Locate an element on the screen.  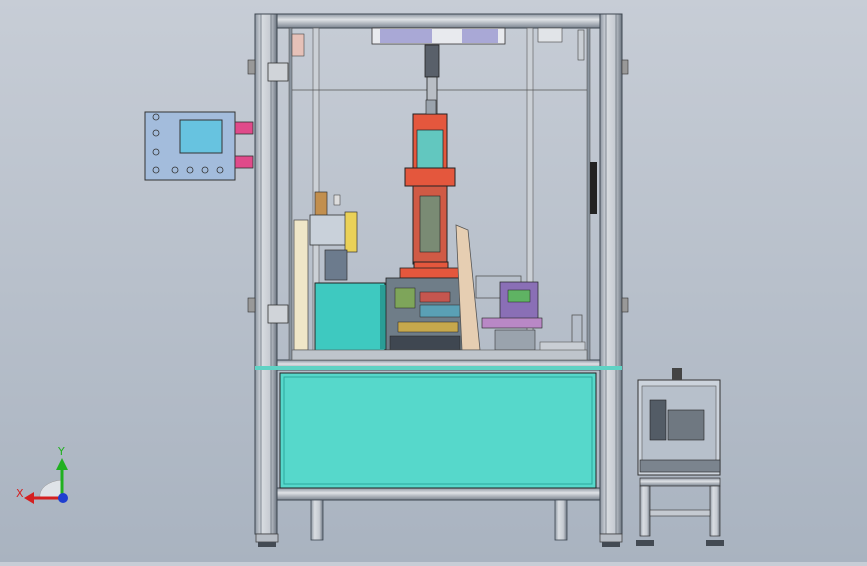
lower-cabinet-panel is located at coordinates (438, 430).